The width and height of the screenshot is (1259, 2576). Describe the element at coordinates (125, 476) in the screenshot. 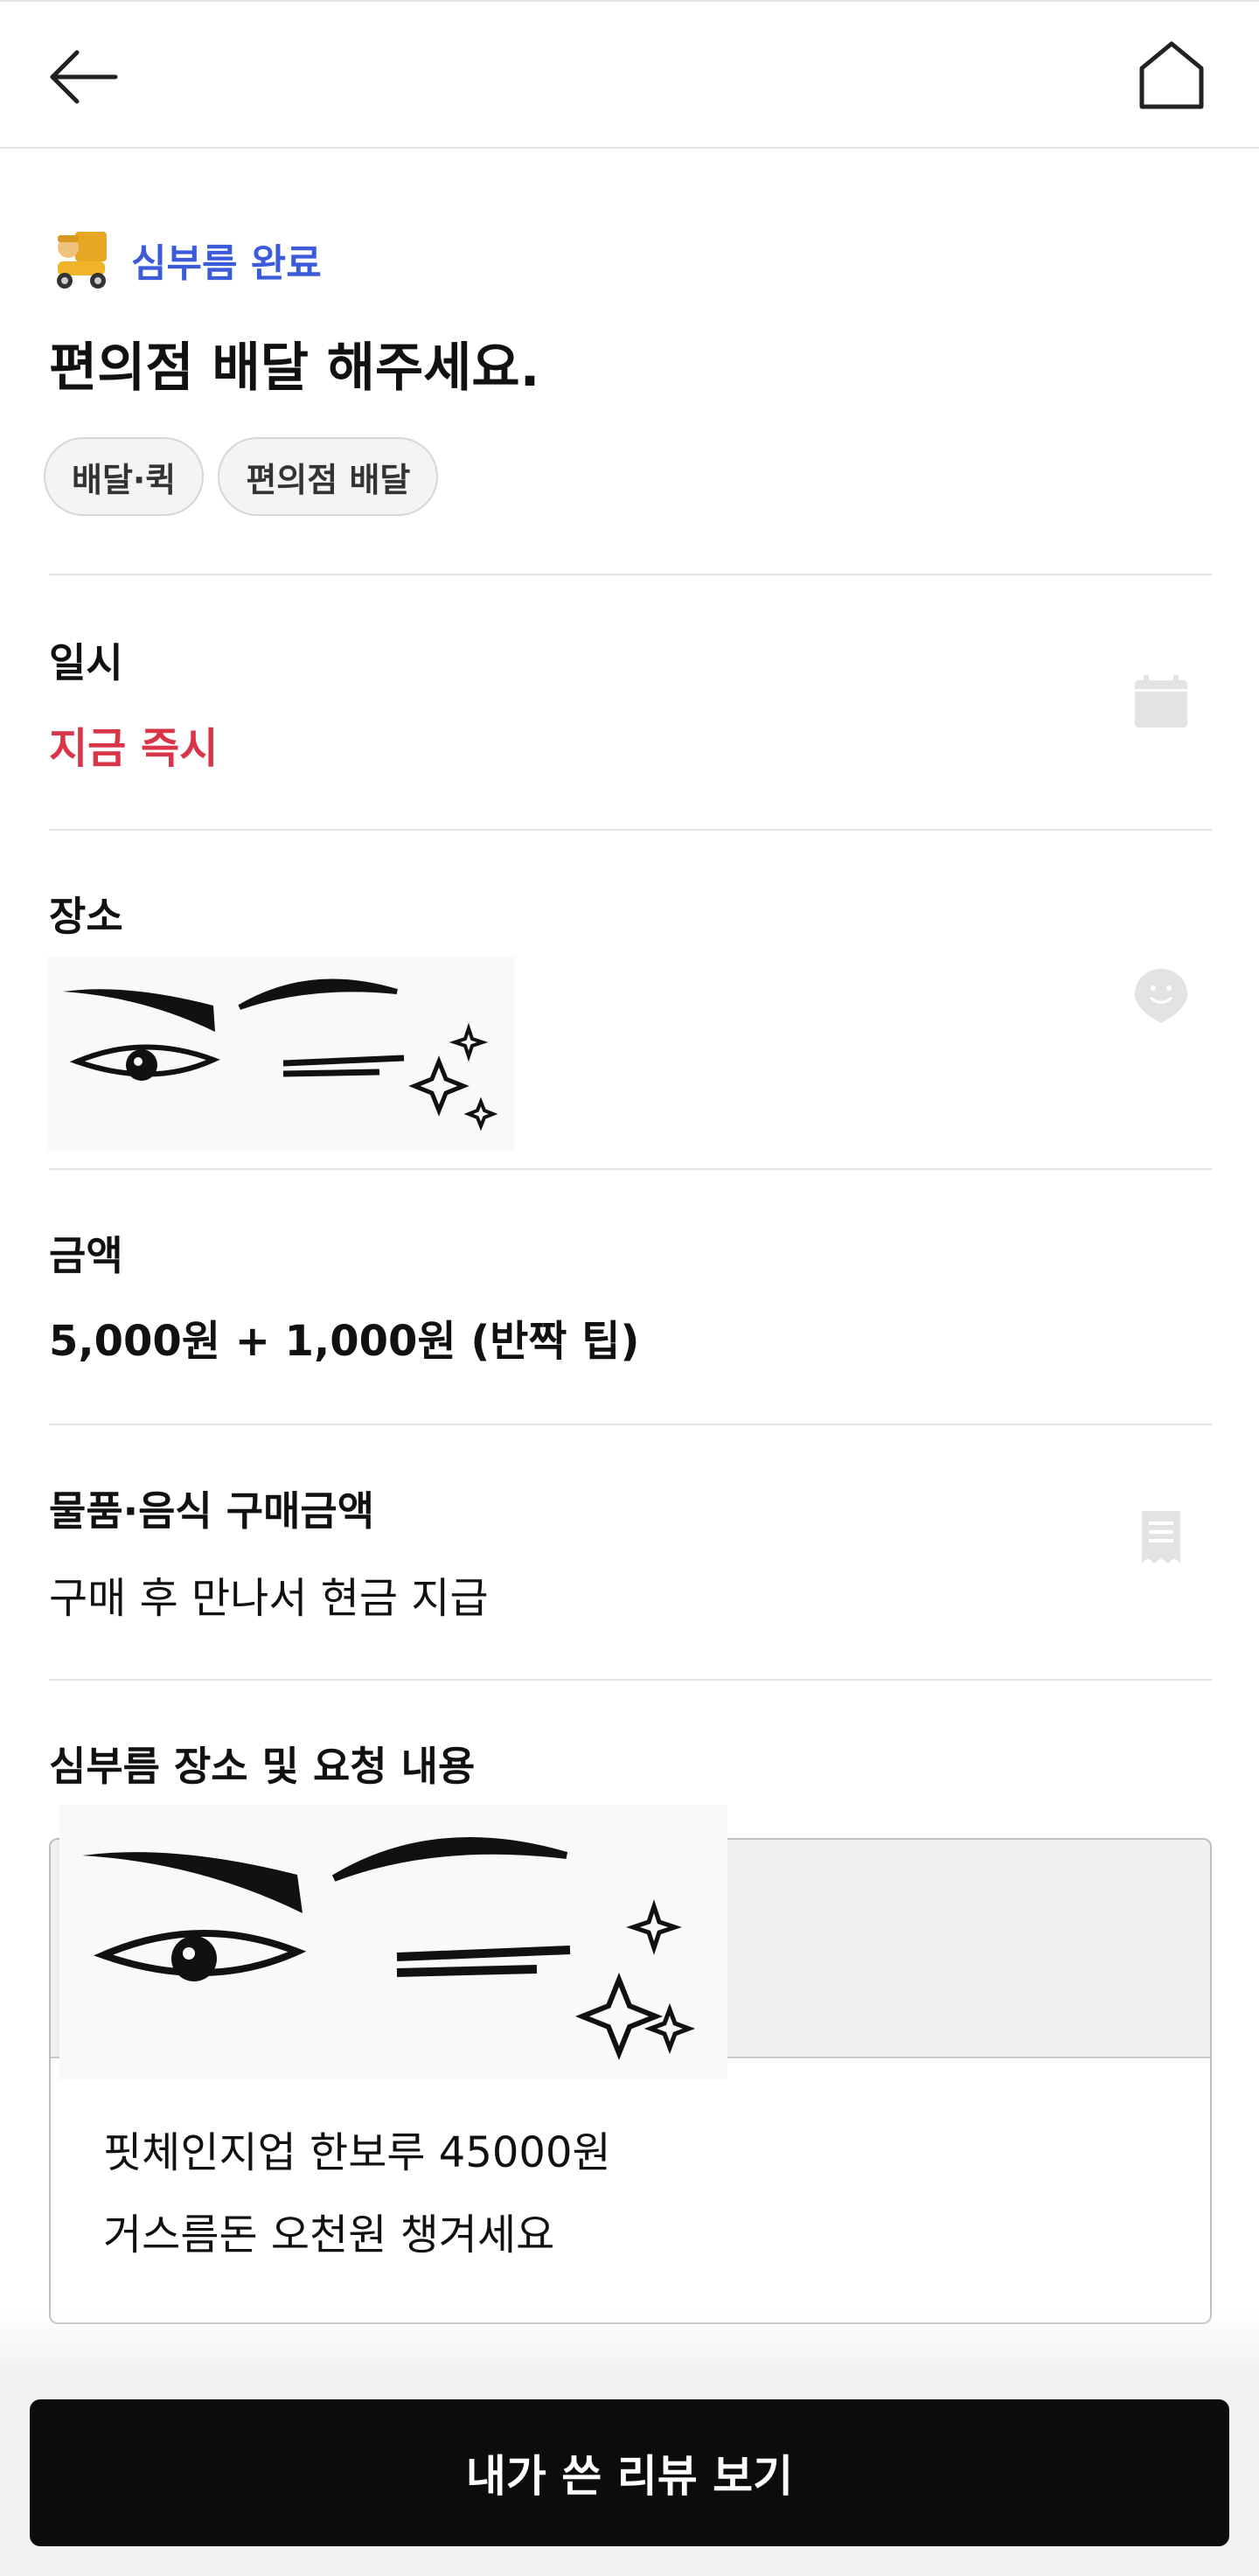

I see `tag-delivery-quick: 배달·퀵` at that location.